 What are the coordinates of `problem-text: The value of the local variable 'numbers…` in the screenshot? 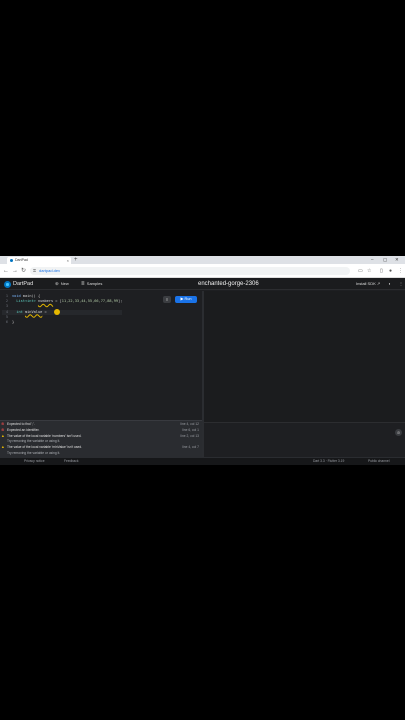 It's located at (44, 435).